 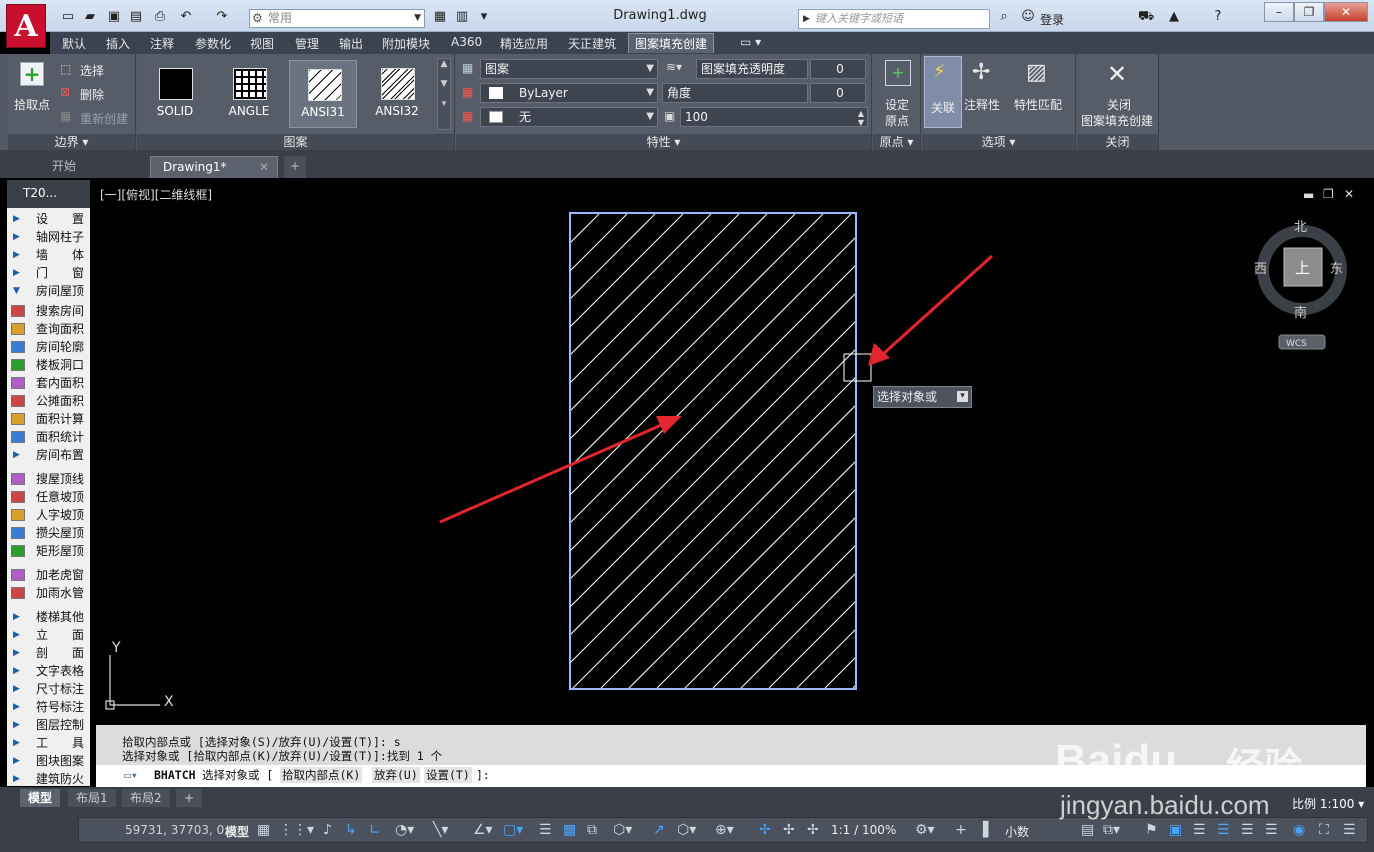 I want to click on options-panel-label: 选项 ▾, so click(x=998, y=142).